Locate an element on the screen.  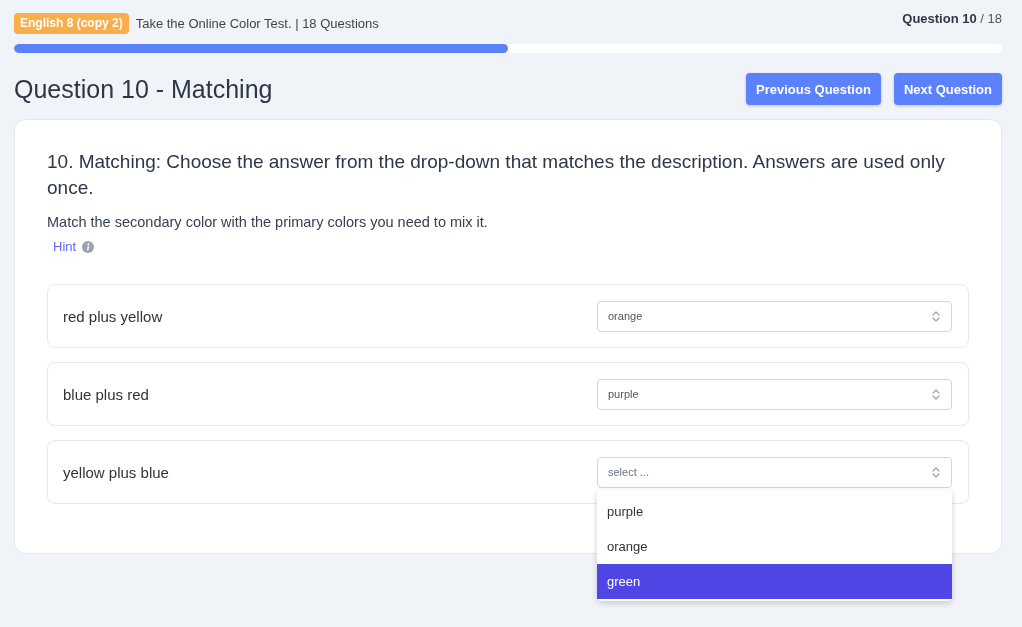
question-text: 10. Matching: Choose the answer from the drop-down that matches the description. Answers are used only once. is located at coordinates (496, 175).